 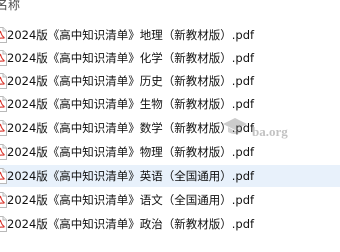 I want to click on file-row: 2024版《高中知识清单》语文（全国通用）.pdf, so click(x=170, y=200).